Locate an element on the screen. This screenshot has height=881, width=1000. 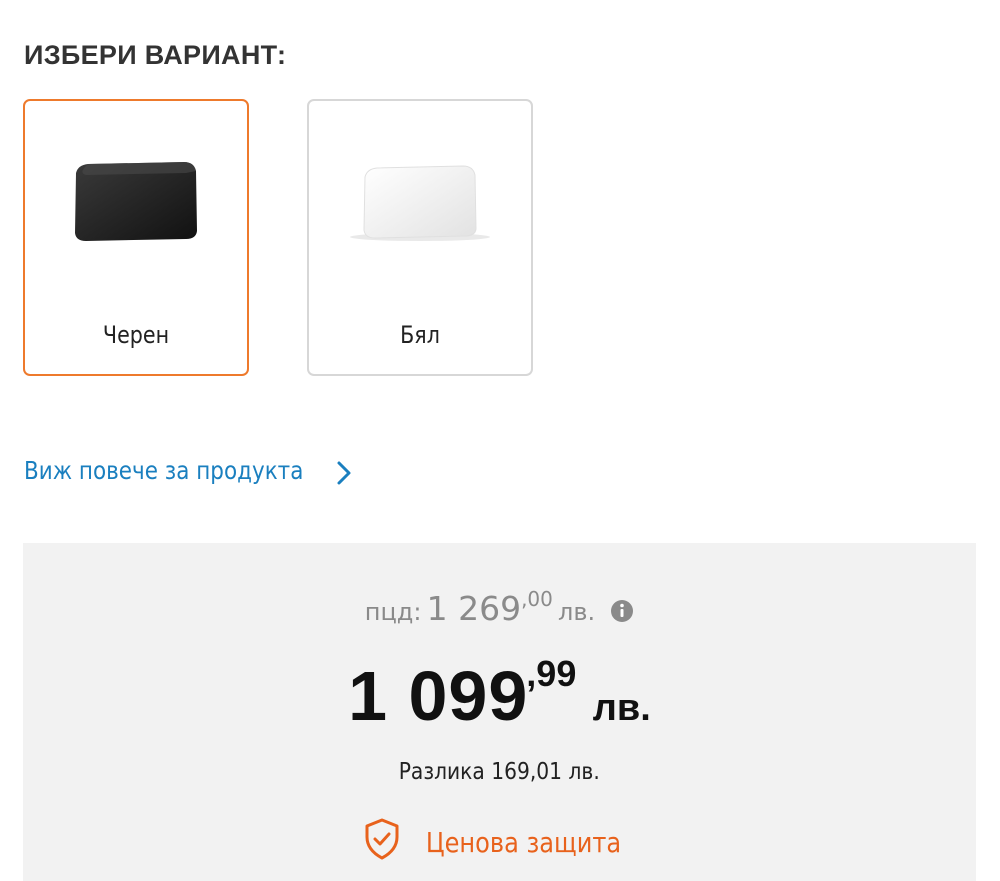
variant-label-white: Бял is located at coordinates (420, 335).